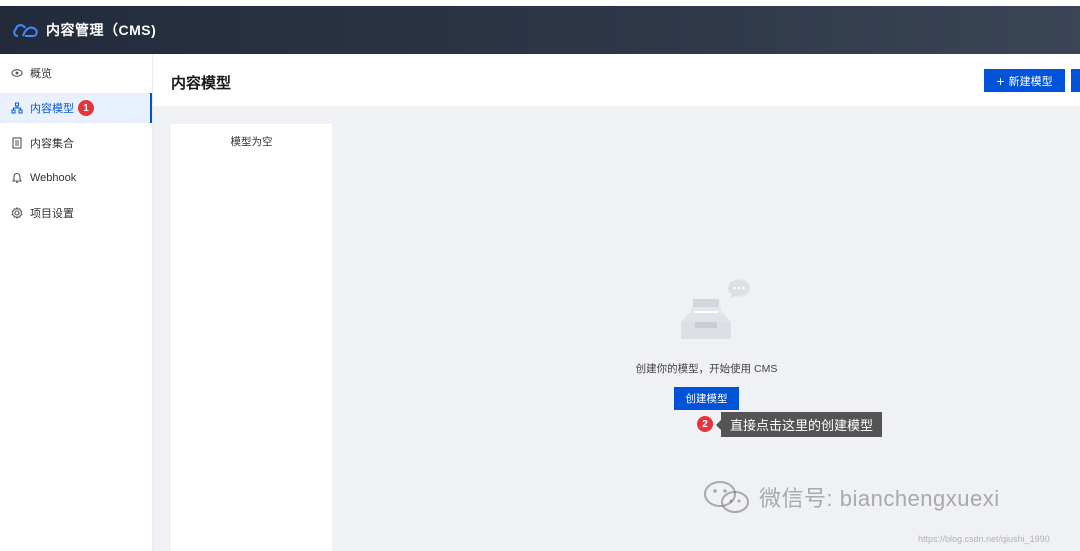  Describe the element at coordinates (540, 30) in the screenshot. I see `top-bar: 内容管理（CMS)` at that location.